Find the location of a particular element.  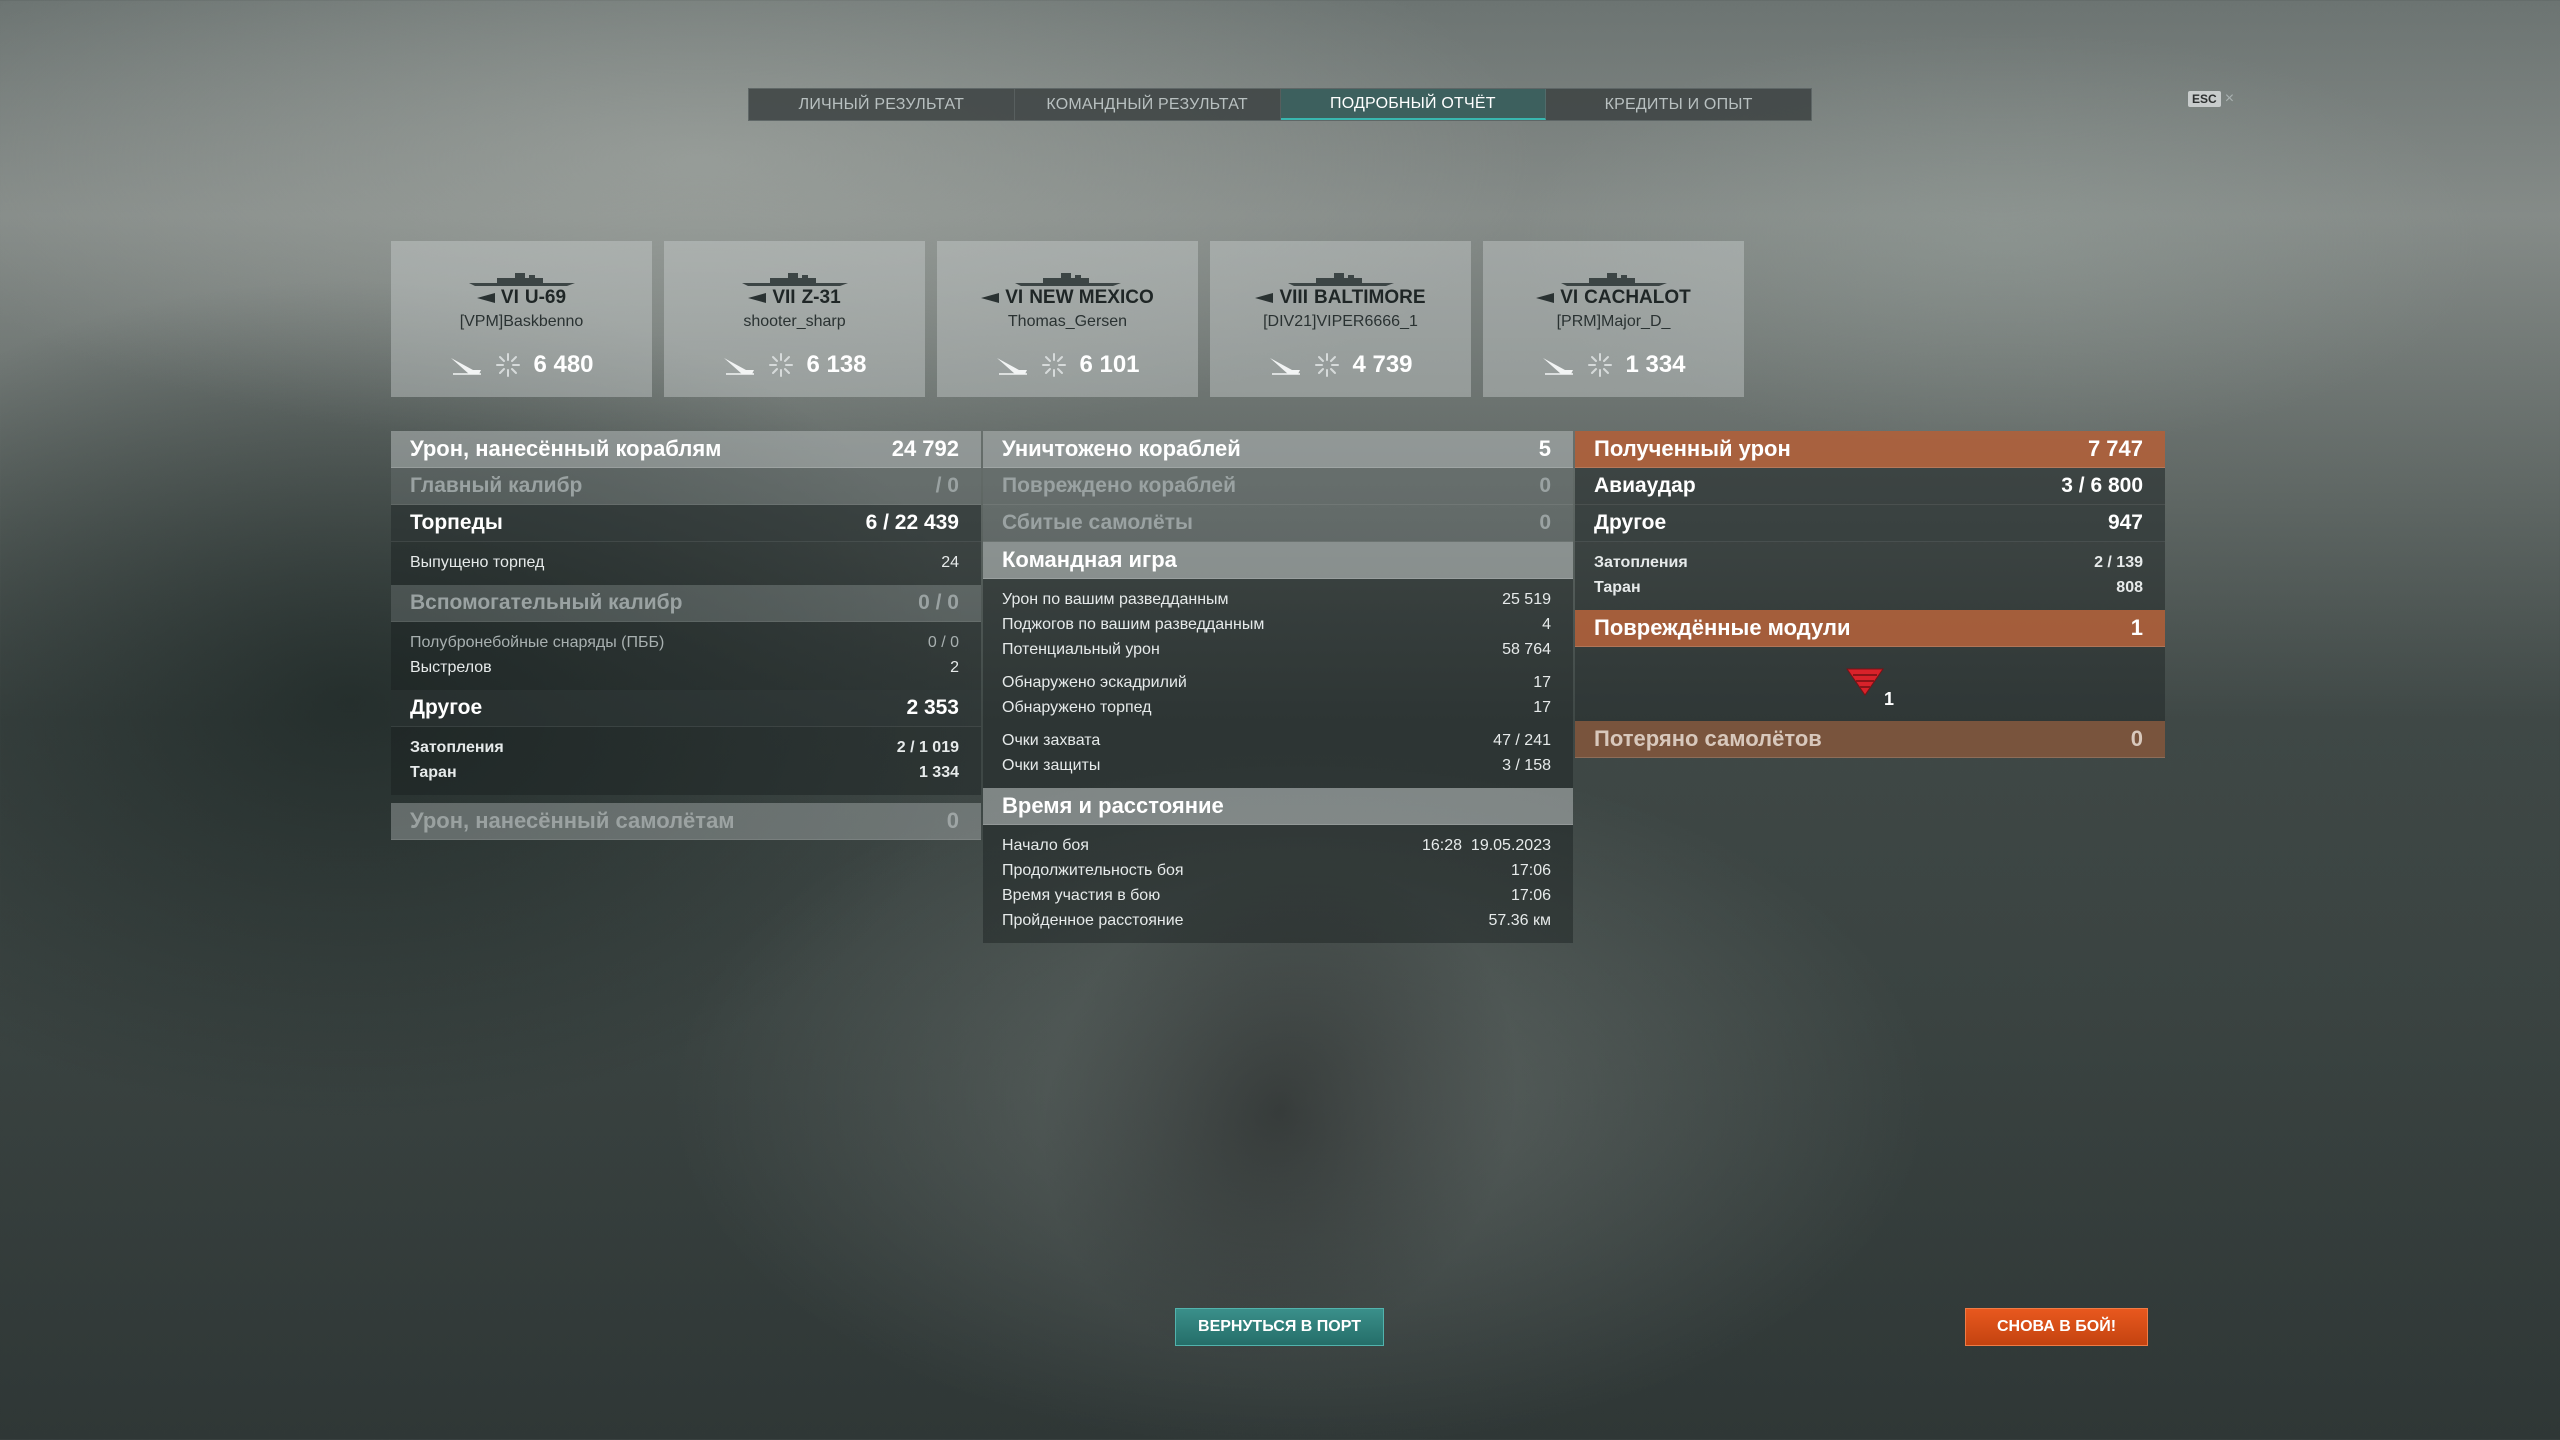

esc-close-button: ESC × is located at coordinates (2211, 99).